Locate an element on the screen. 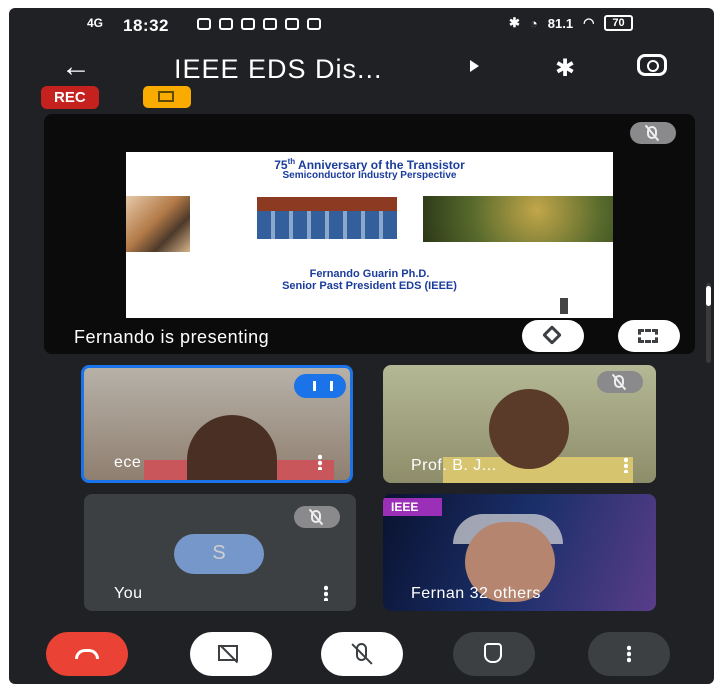 The width and height of the screenshot is (723, 686). slide-image-wafer is located at coordinates (518, 219).